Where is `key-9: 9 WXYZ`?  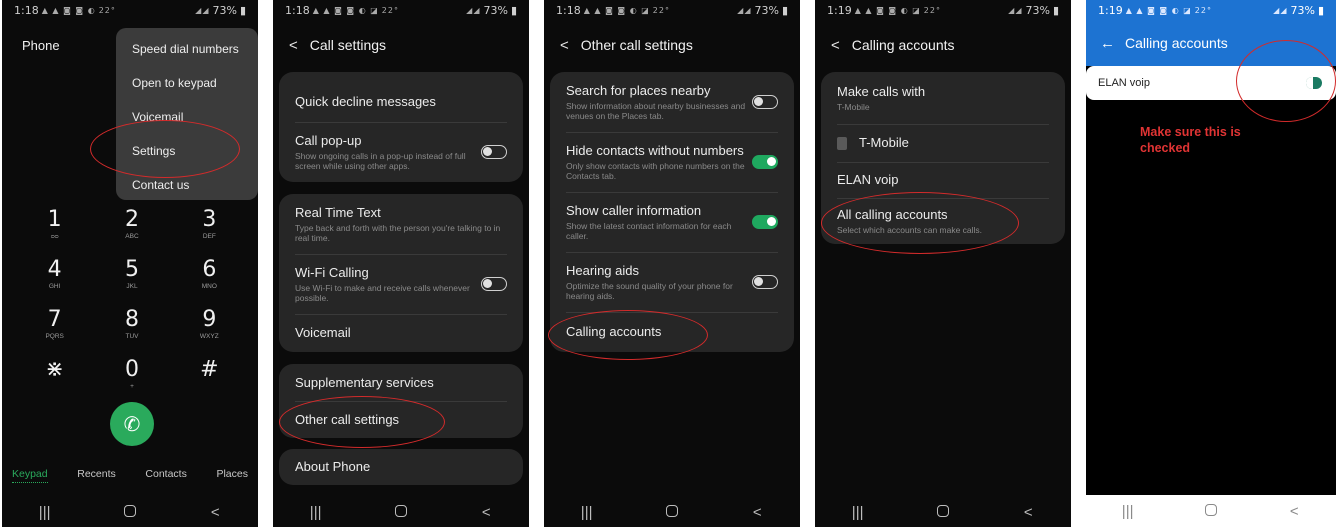 key-9: 9 WXYZ is located at coordinates (209, 325).